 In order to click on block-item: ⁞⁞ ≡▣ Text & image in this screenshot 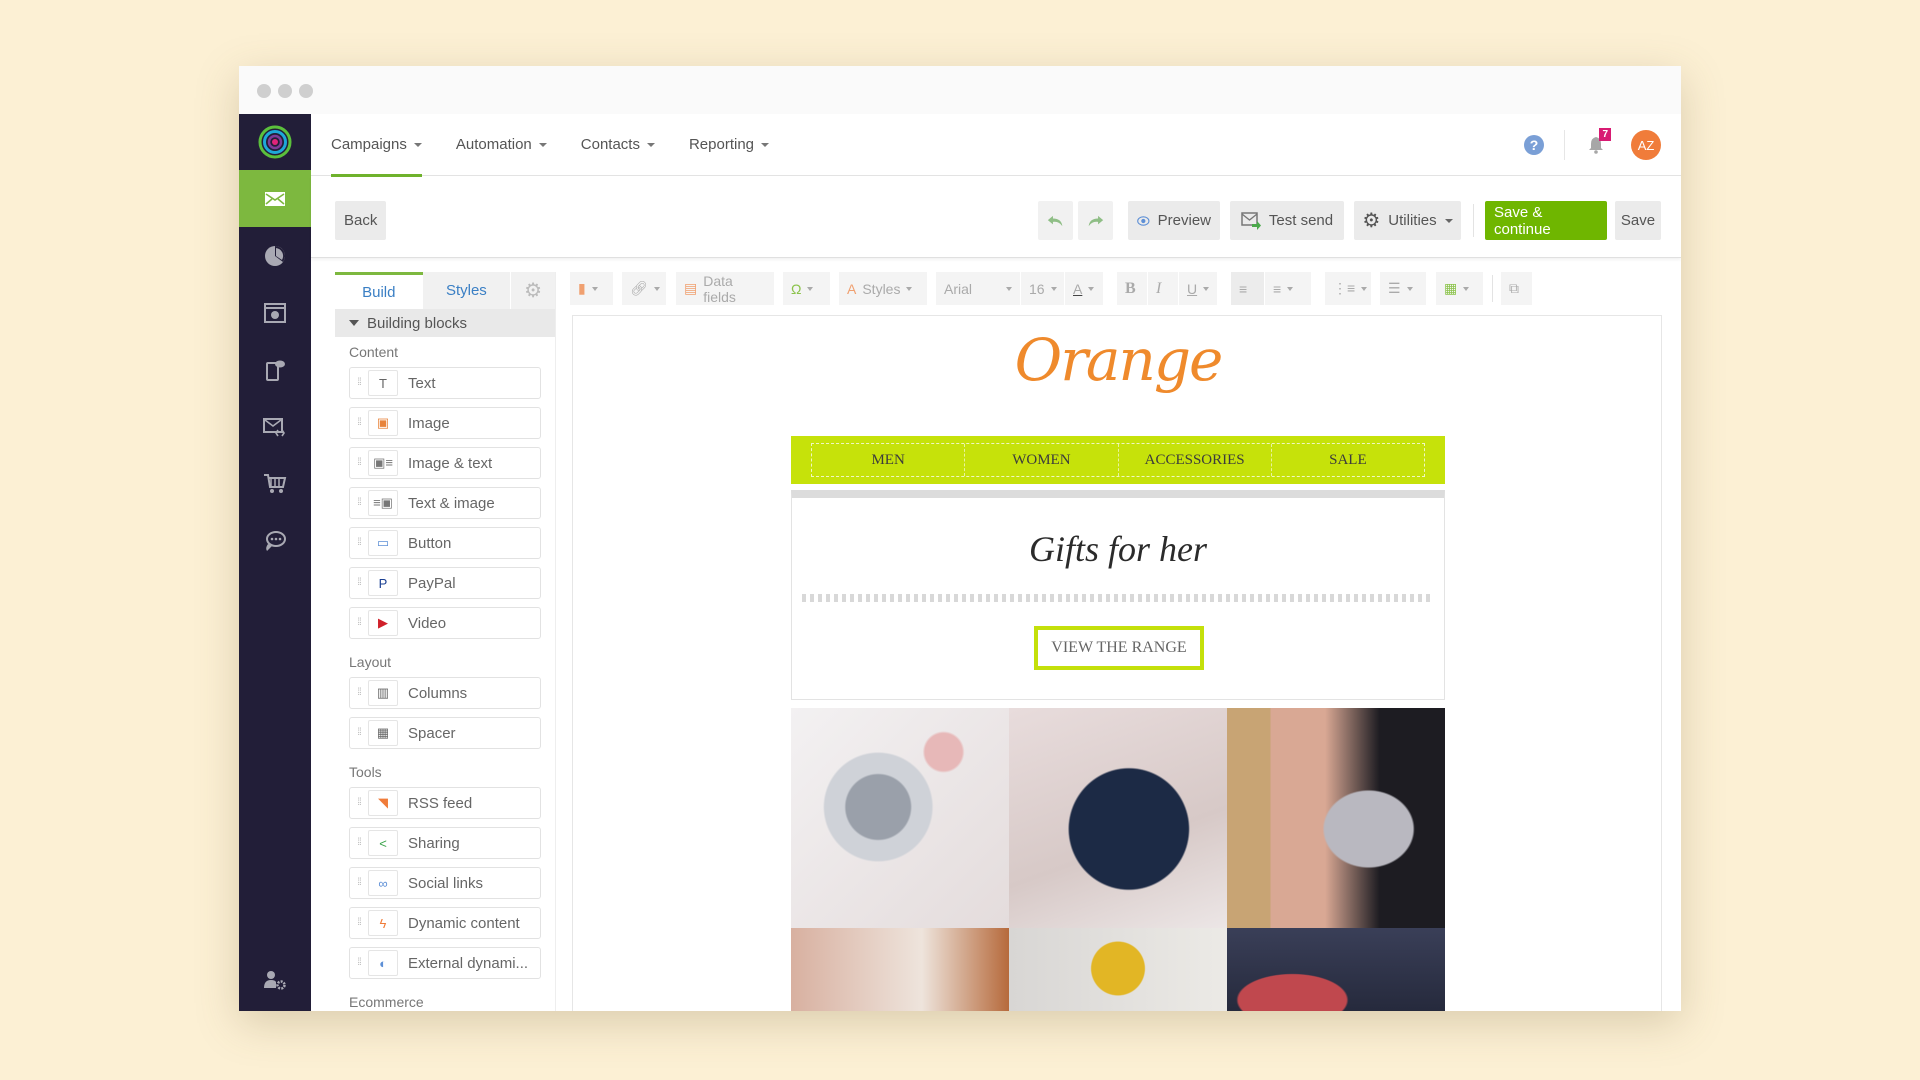, I will do `click(445, 503)`.